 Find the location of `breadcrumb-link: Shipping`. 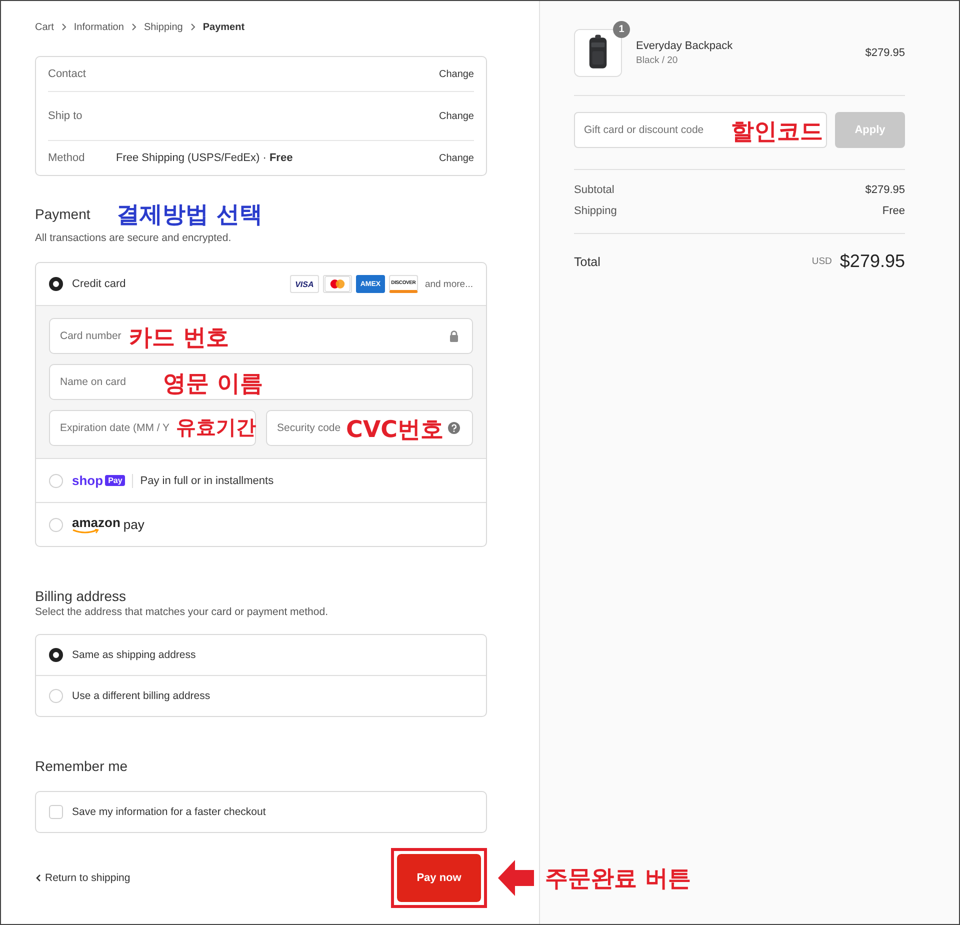

breadcrumb-link: Shipping is located at coordinates (163, 27).